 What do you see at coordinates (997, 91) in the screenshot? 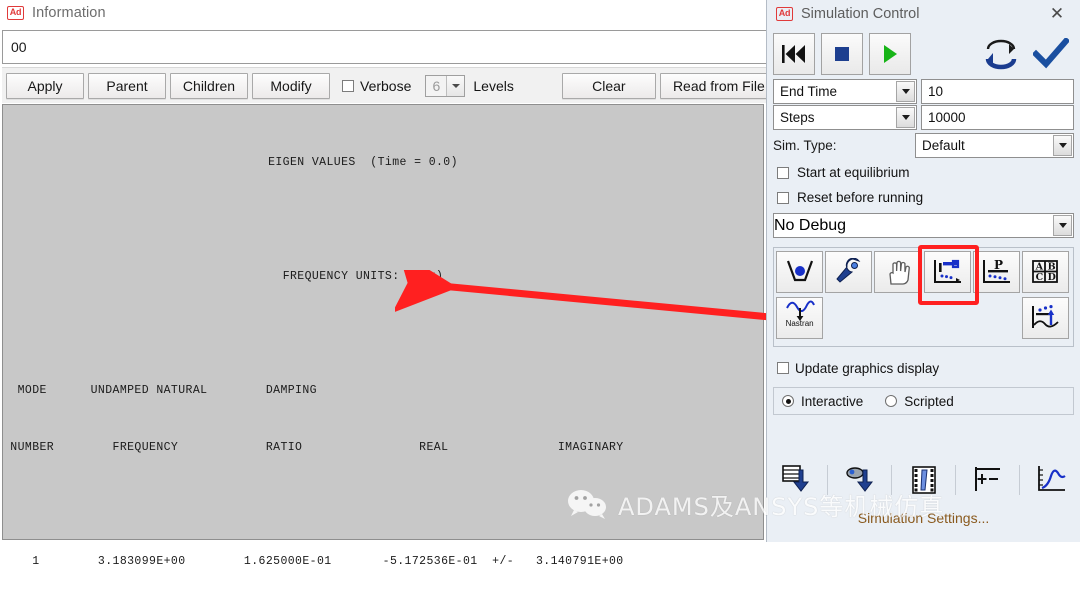
I see `end-time-input: 10` at bounding box center [997, 91].